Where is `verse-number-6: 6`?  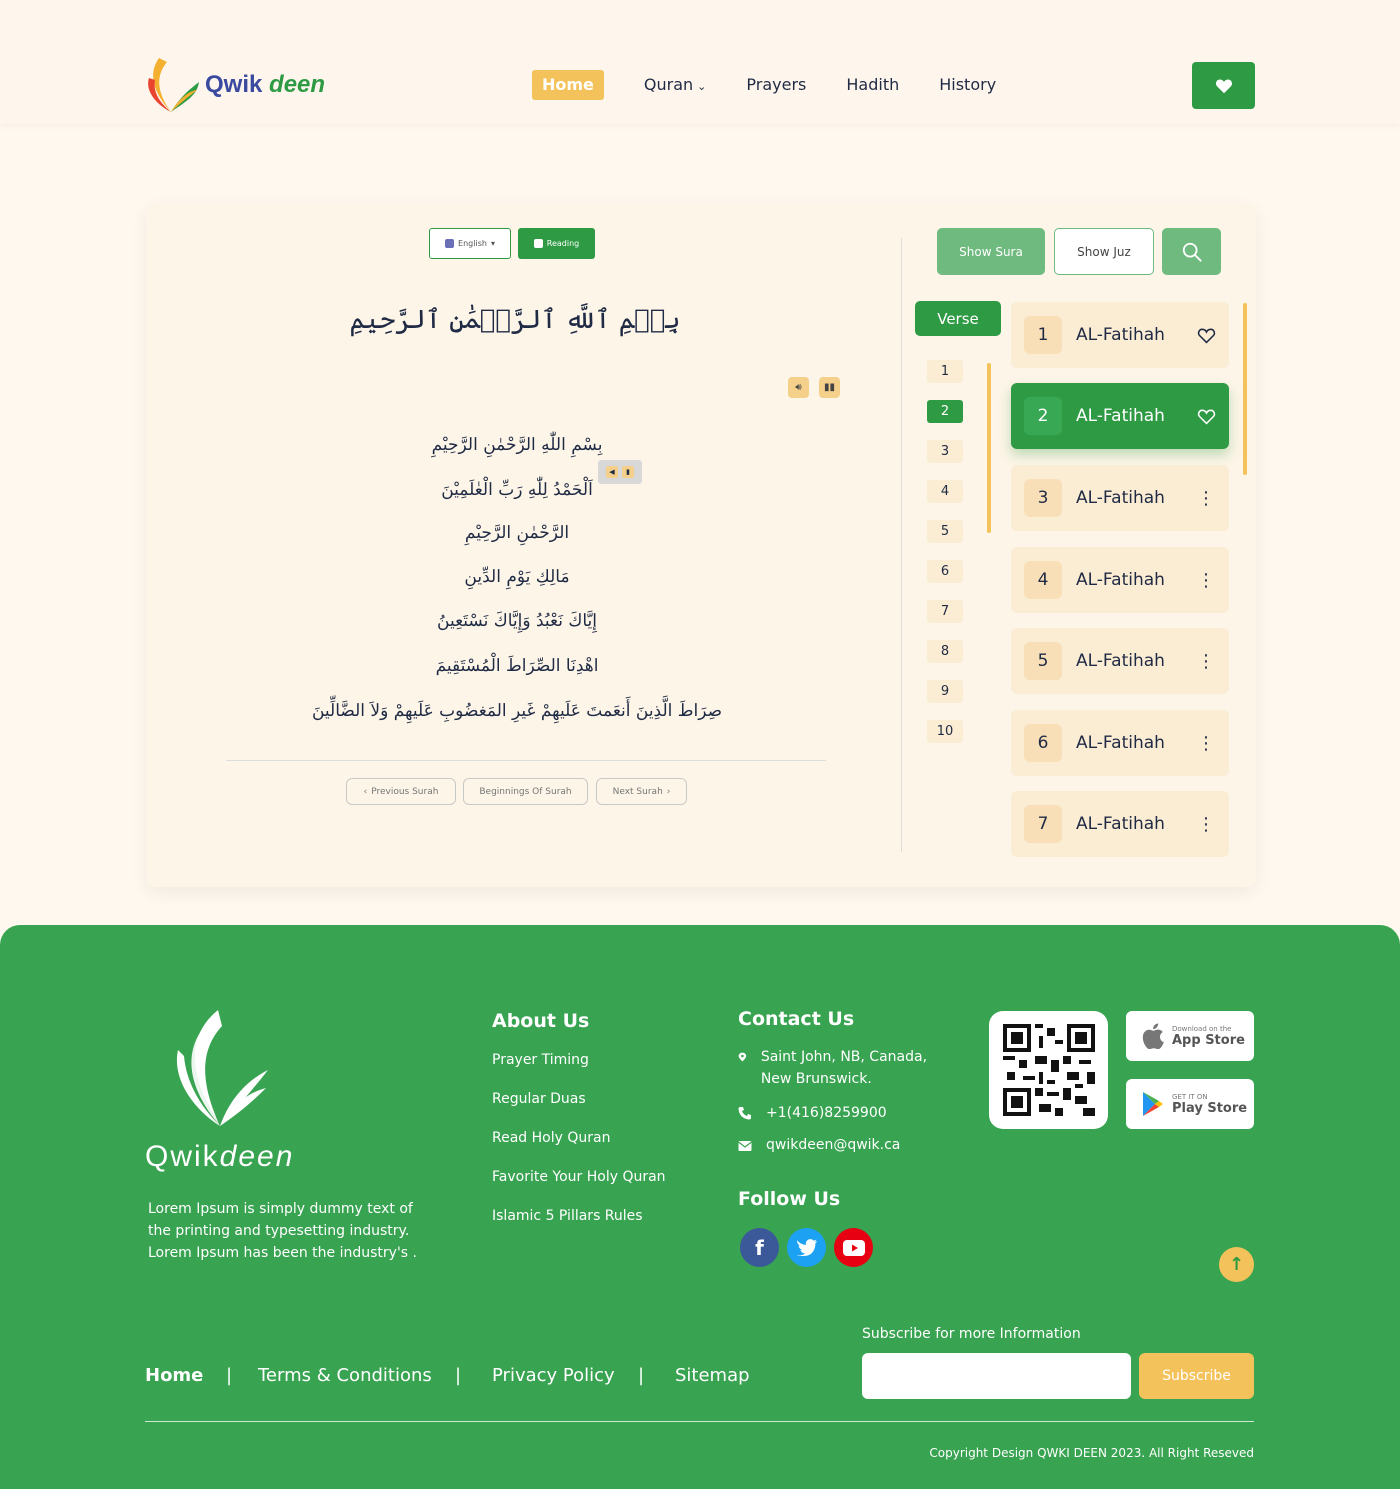
verse-number-6: 6 is located at coordinates (945, 571).